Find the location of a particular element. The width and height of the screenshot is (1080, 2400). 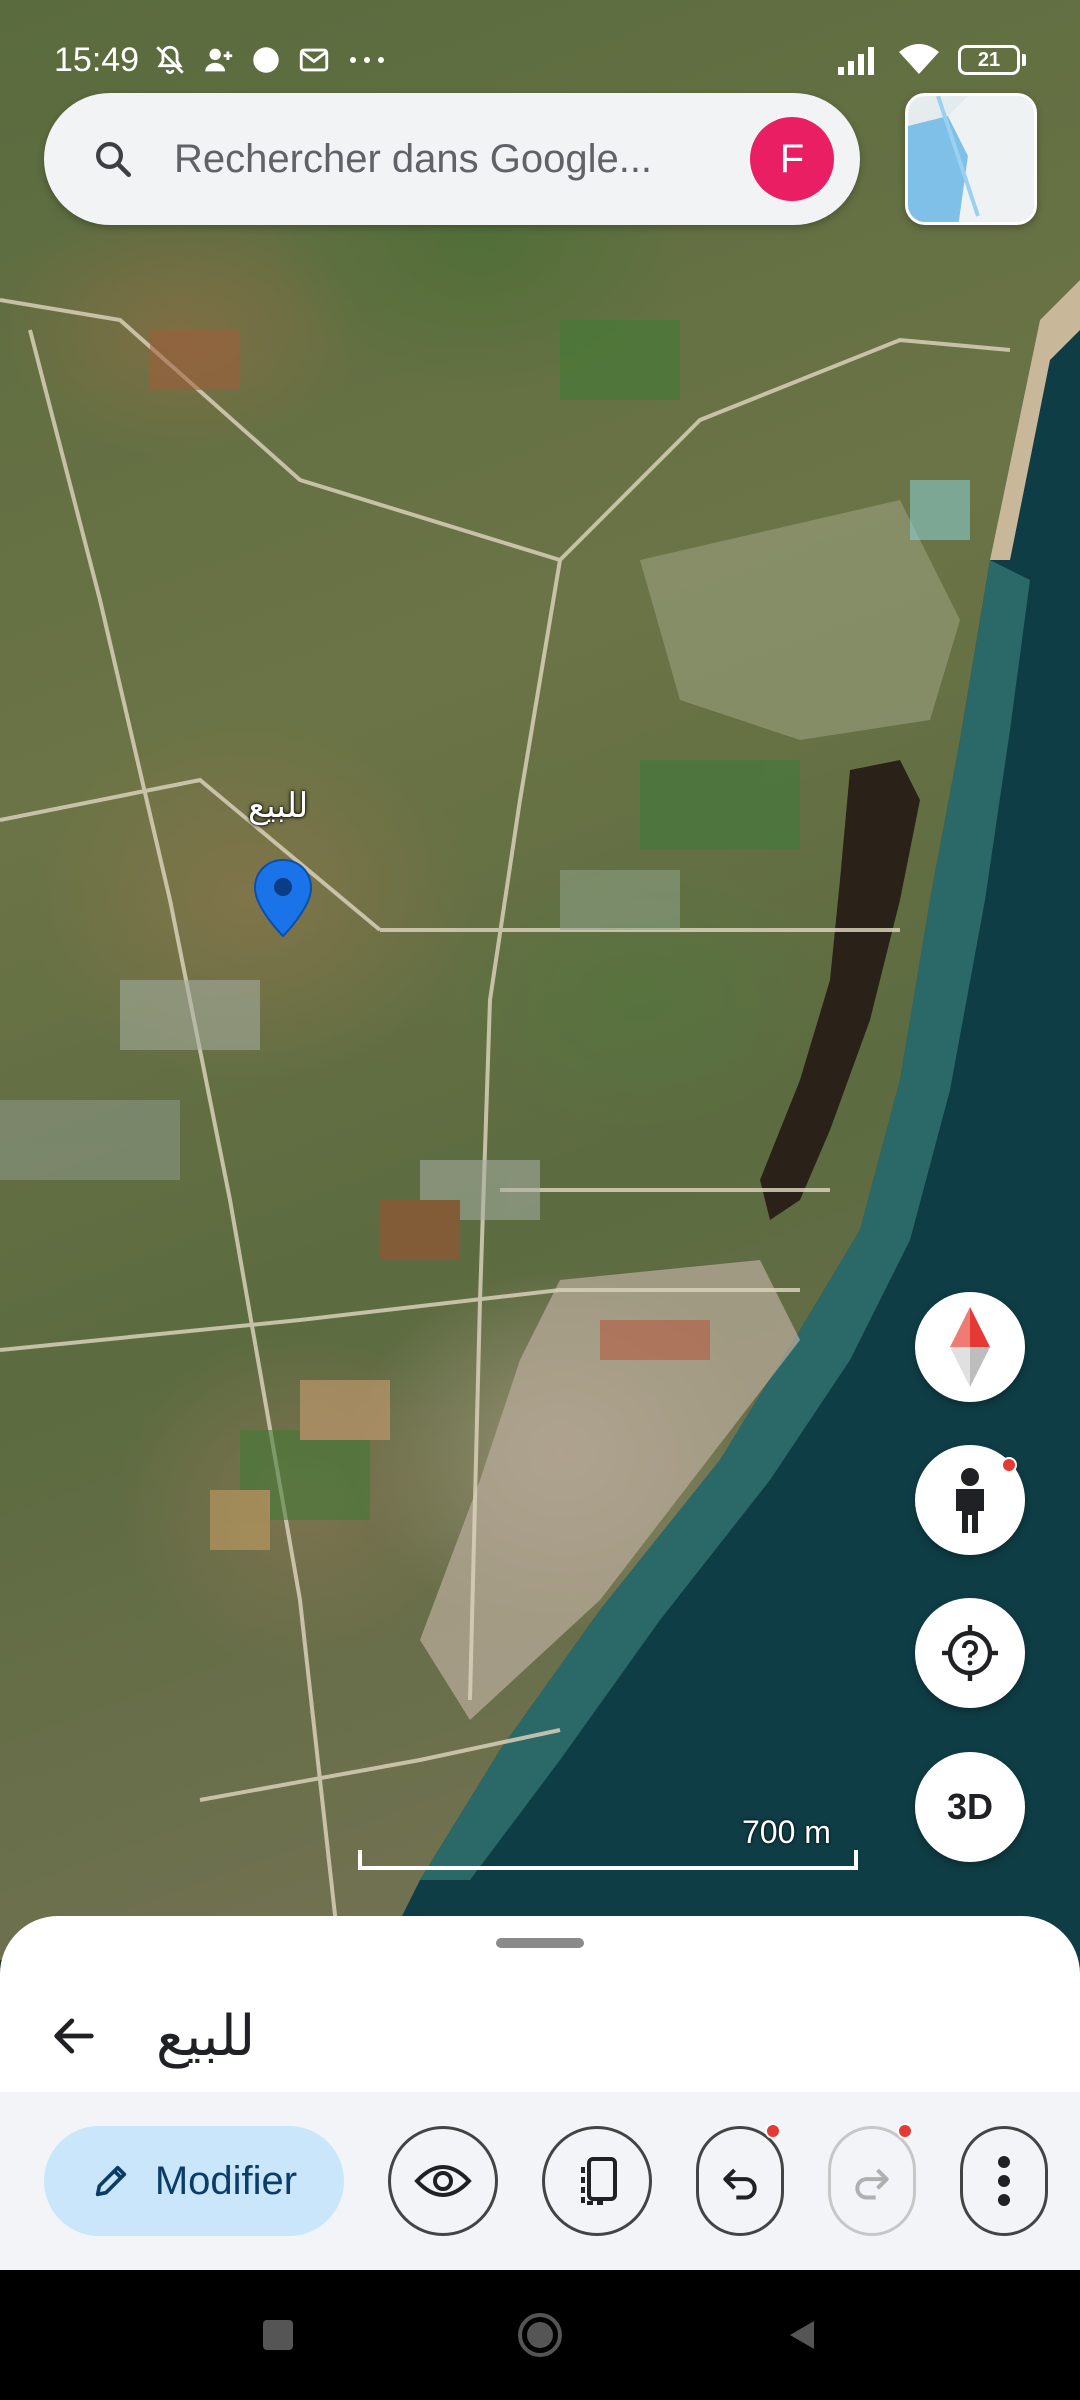

battery-tip is located at coordinates (1024, 60).